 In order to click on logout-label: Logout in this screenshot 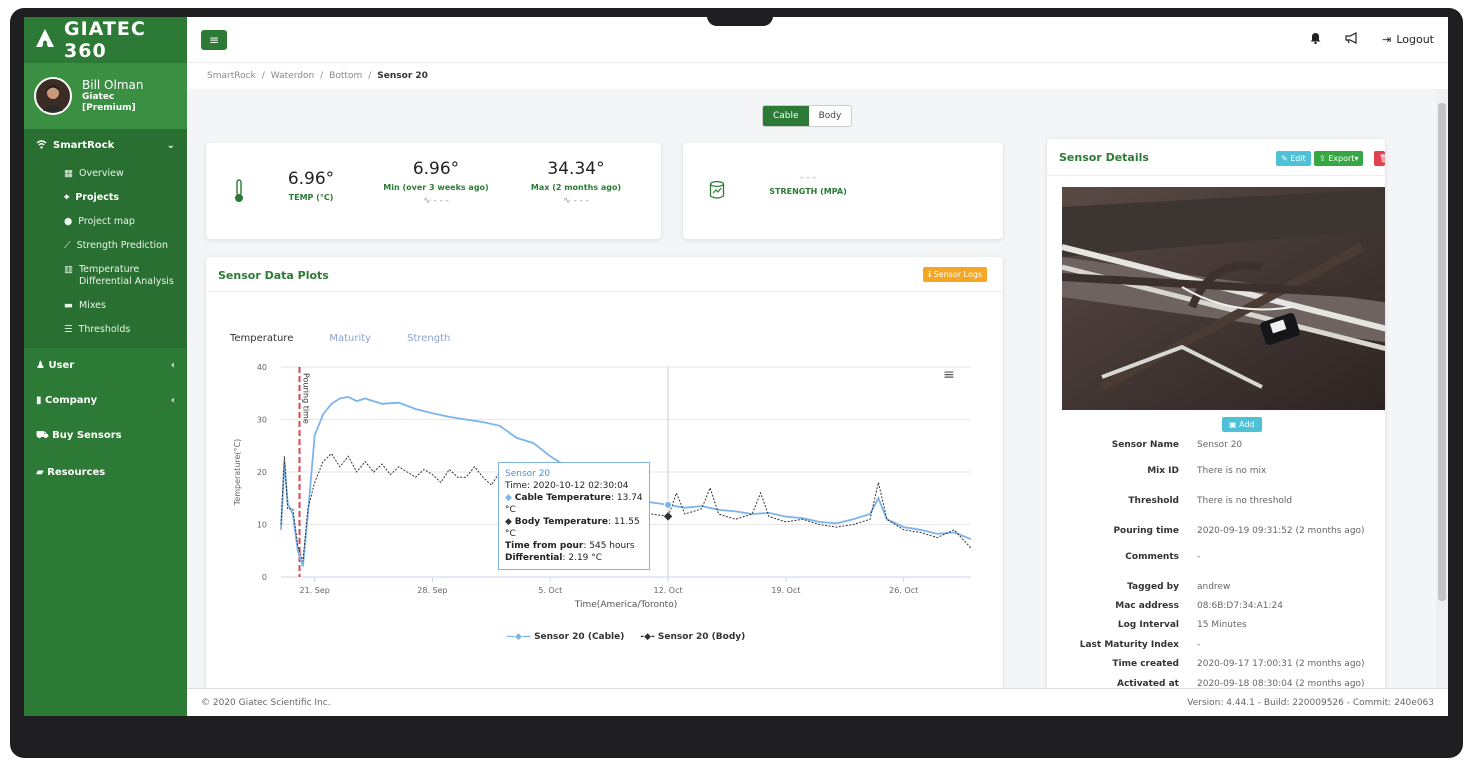, I will do `click(1415, 39)`.